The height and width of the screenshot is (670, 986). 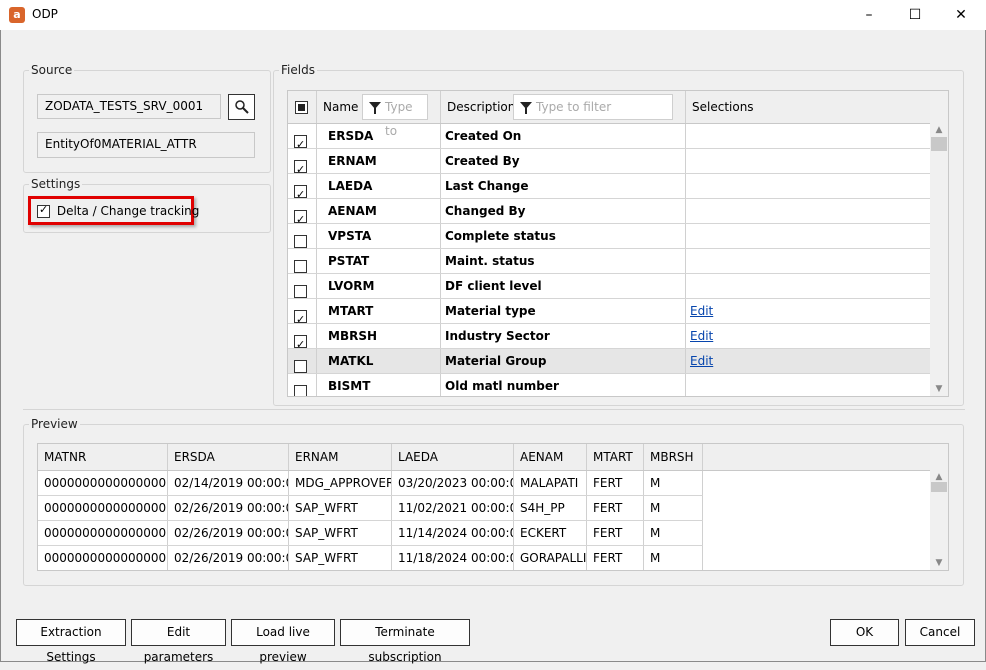 What do you see at coordinates (563, 336) in the screenshot?
I see `field-description: Industry Sector` at bounding box center [563, 336].